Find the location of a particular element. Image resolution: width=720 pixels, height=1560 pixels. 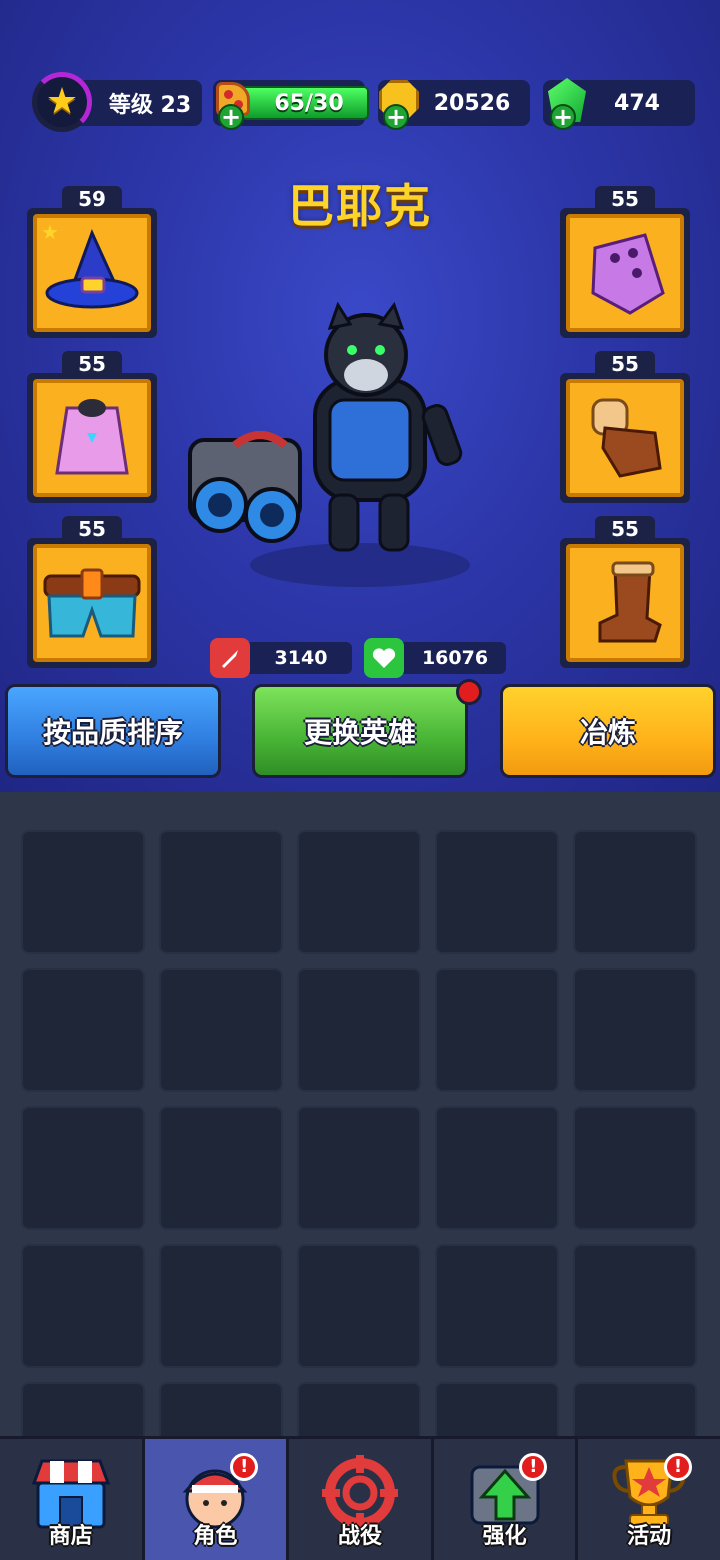

gold-coin-icon: + is located at coordinates (399, 104).